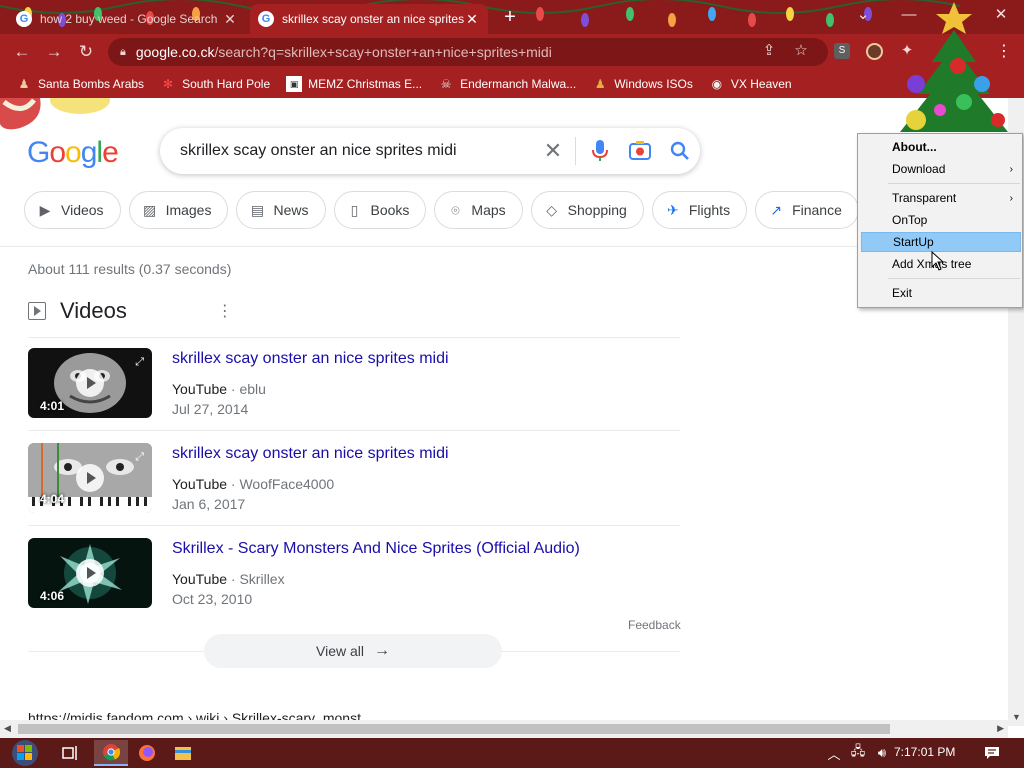  What do you see at coordinates (25, 753) in the screenshot?
I see `windows-start-icon` at bounding box center [25, 753].